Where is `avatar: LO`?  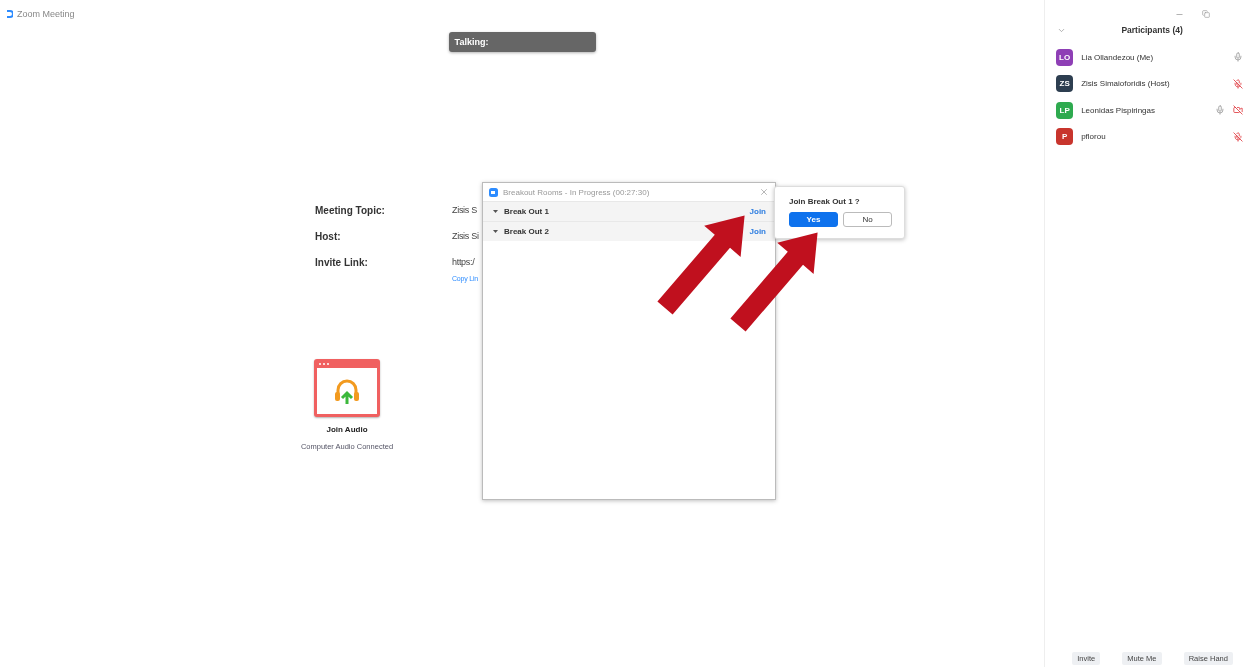
avatar: LO is located at coordinates (1065, 57).